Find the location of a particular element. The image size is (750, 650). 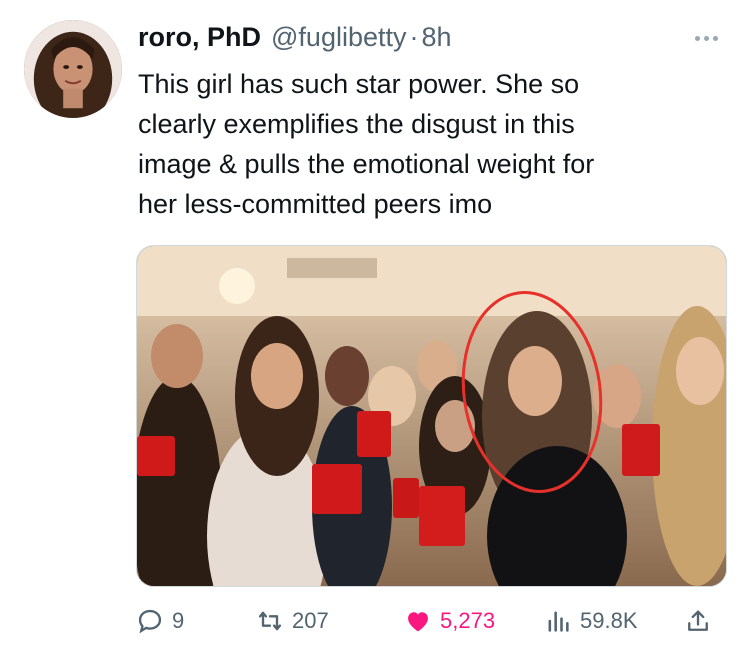

avatar-photo is located at coordinates (73, 69).